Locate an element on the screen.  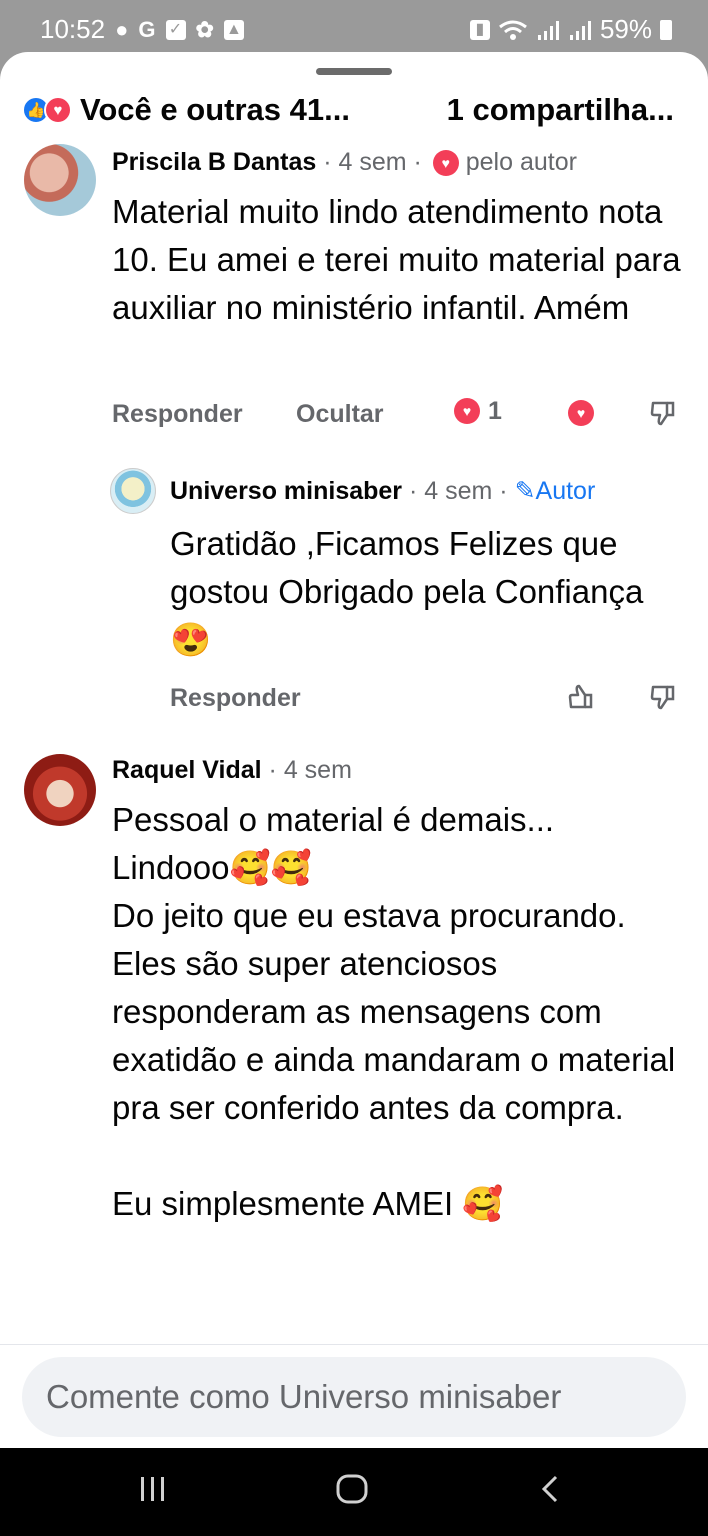
pencil-icon: ✎ is located at coordinates (525, 491).